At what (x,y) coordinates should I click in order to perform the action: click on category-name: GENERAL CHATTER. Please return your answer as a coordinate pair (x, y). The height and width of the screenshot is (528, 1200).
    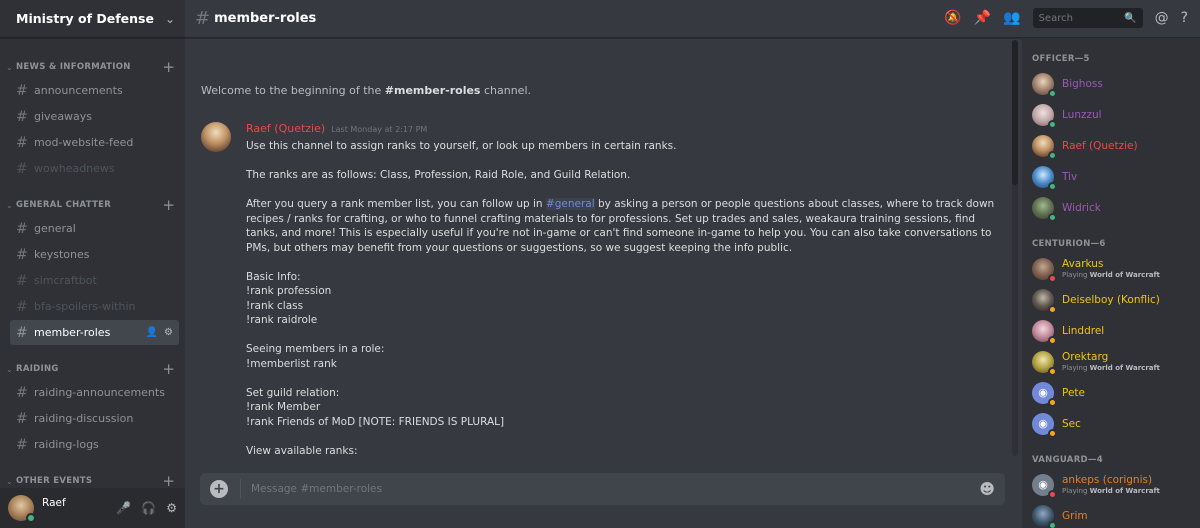
    Looking at the image, I should click on (64, 205).